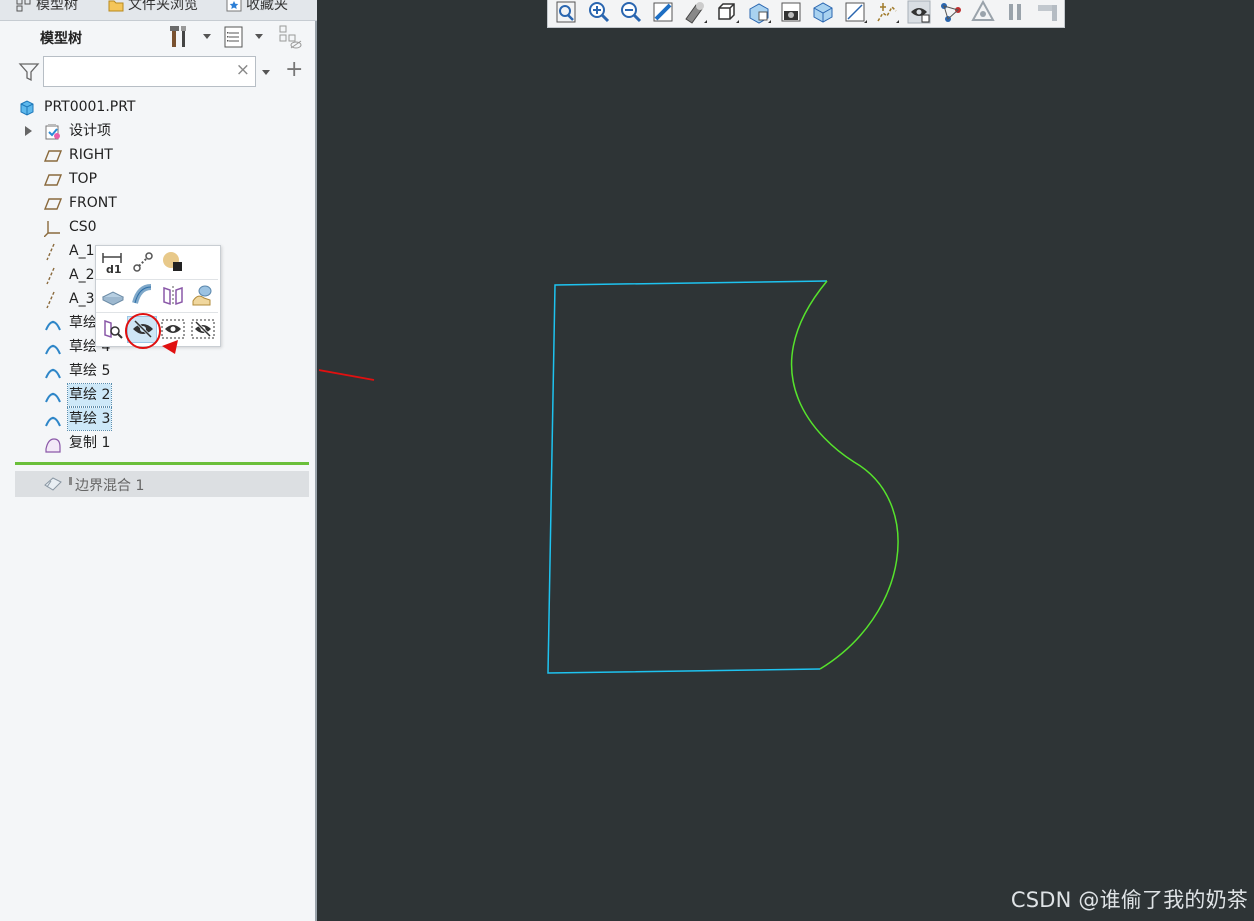  I want to click on mirror-icon, so click(173, 296).